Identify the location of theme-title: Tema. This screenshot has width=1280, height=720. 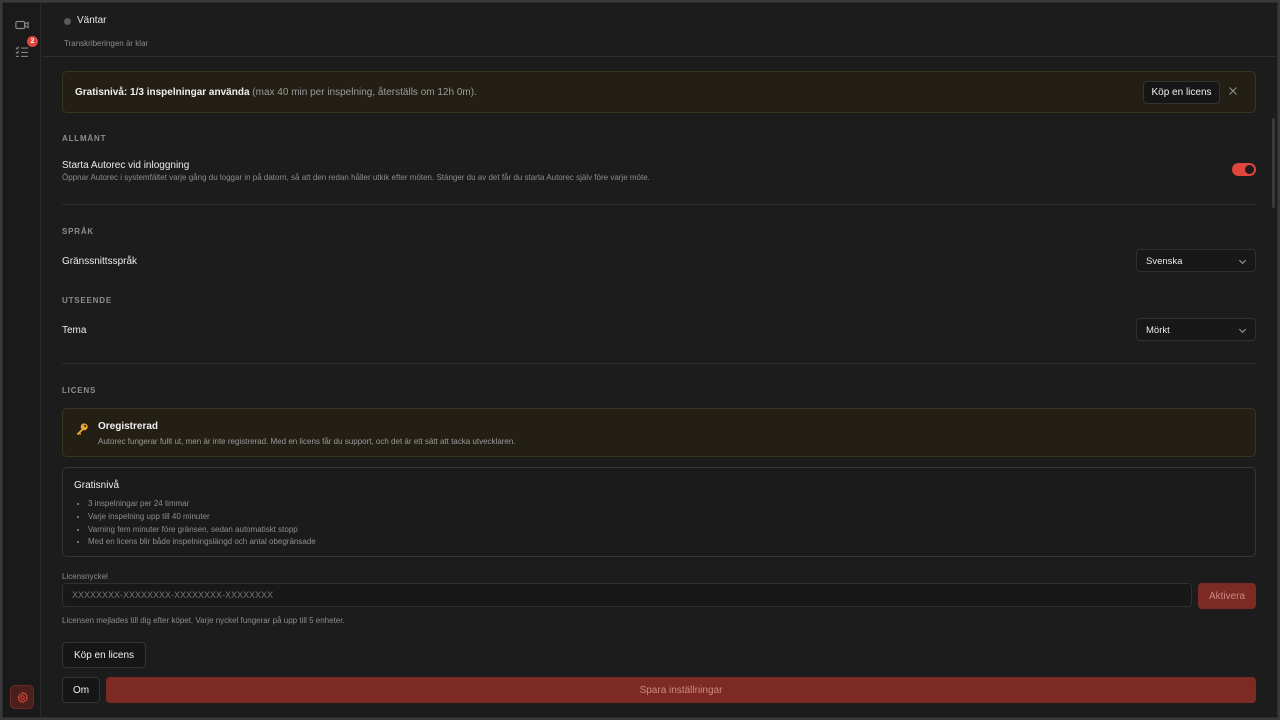
(74, 330).